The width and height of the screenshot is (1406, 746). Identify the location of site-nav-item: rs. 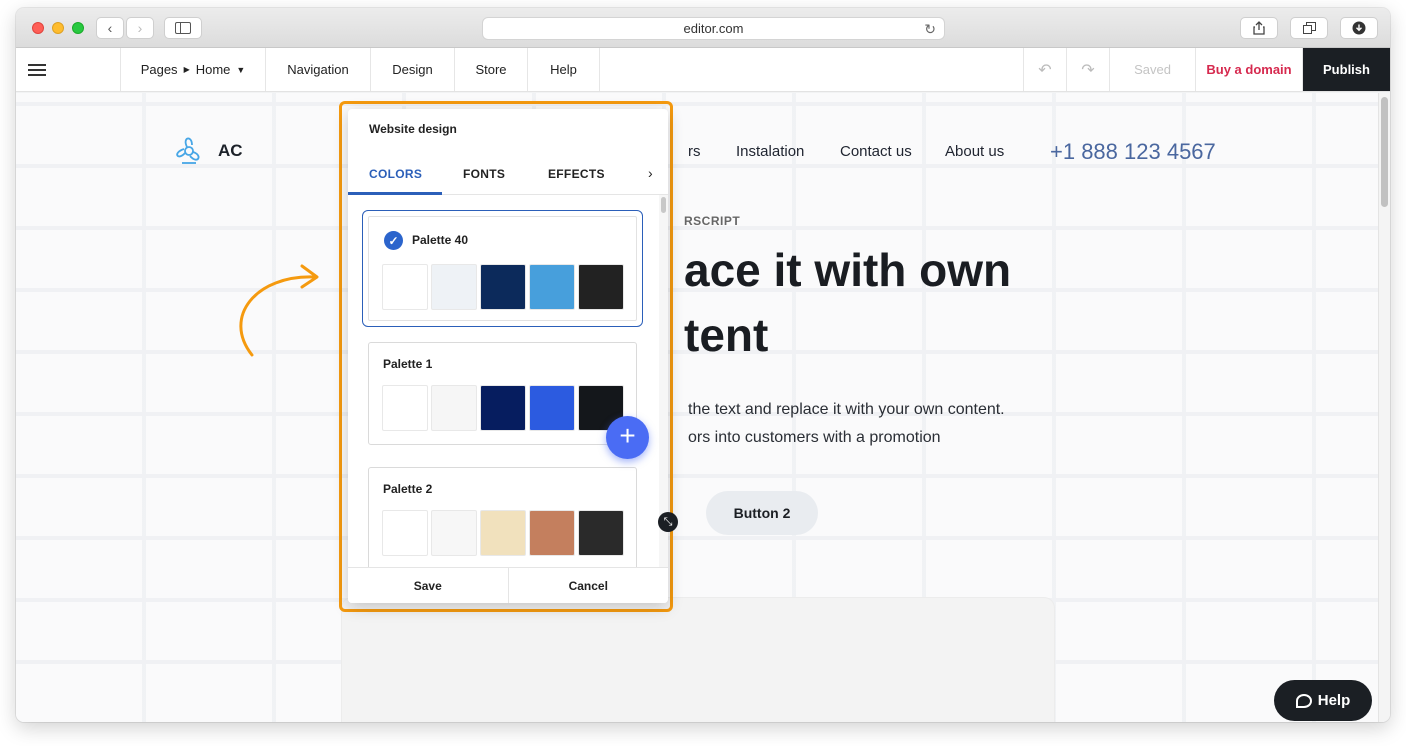
(694, 151).